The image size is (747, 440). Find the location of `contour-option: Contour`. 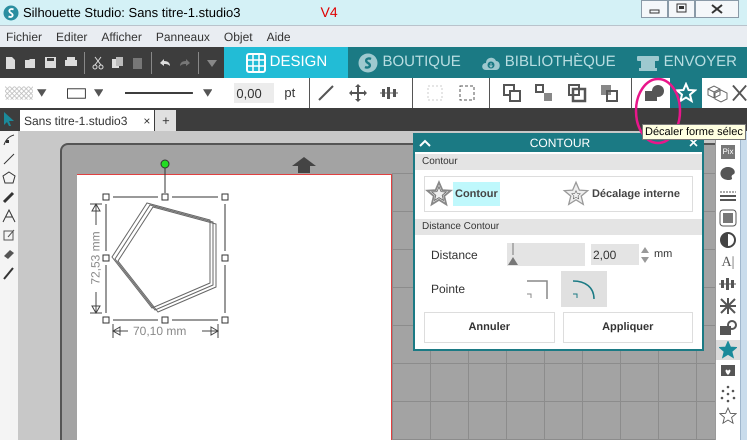

contour-option: Contour is located at coordinates (462, 194).